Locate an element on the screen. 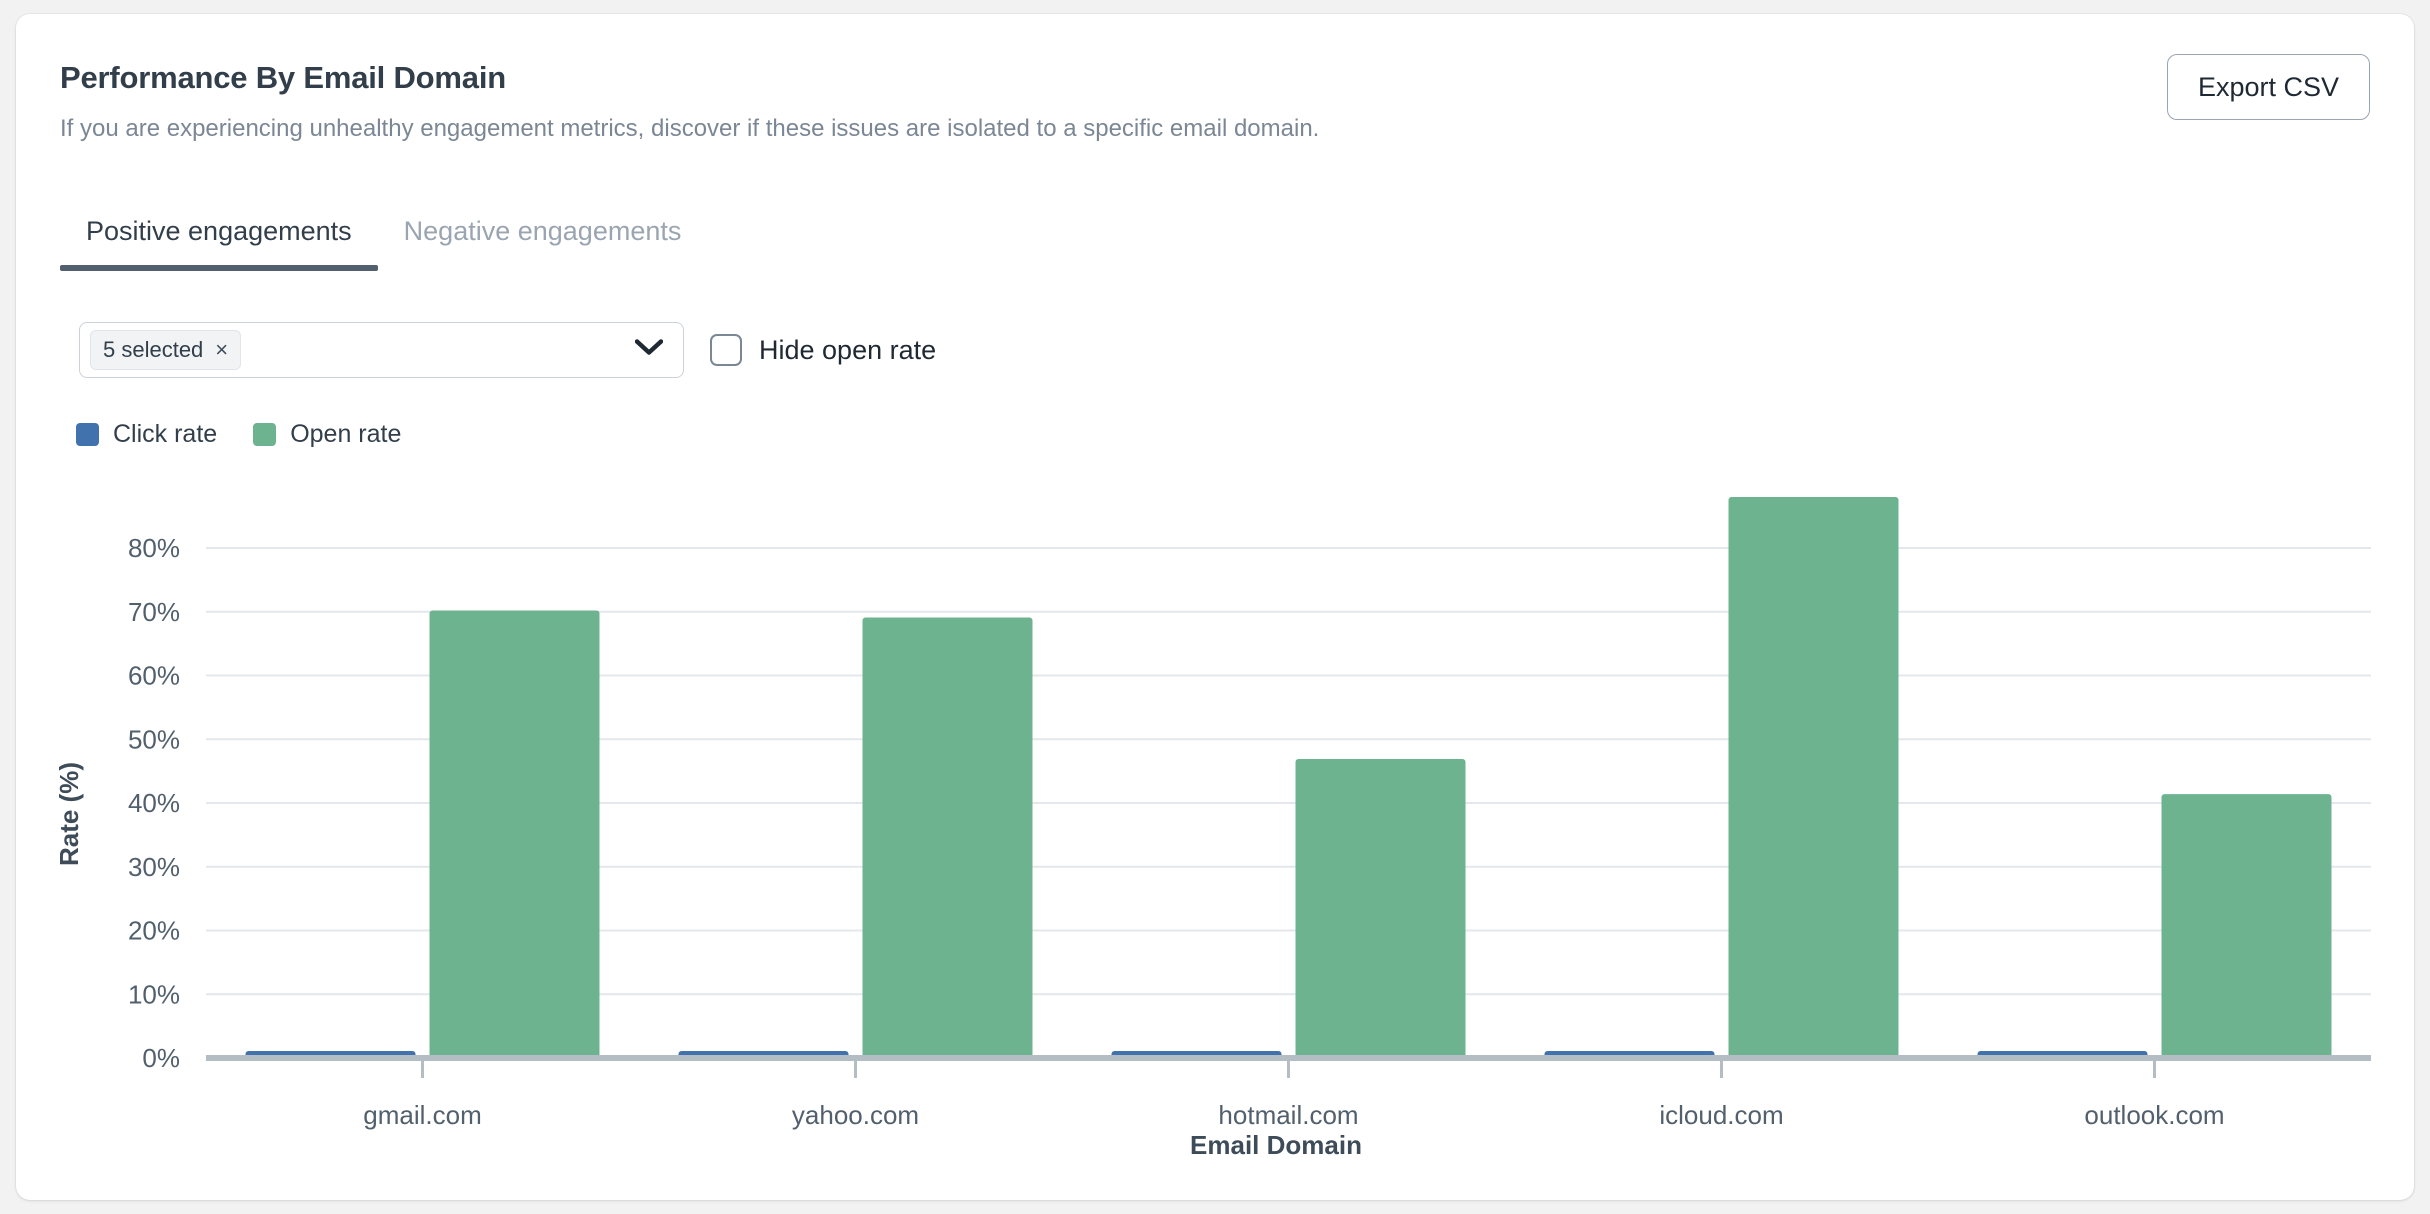 The width and height of the screenshot is (2430, 1214). y-tick-label: 50% is located at coordinates (154, 739).